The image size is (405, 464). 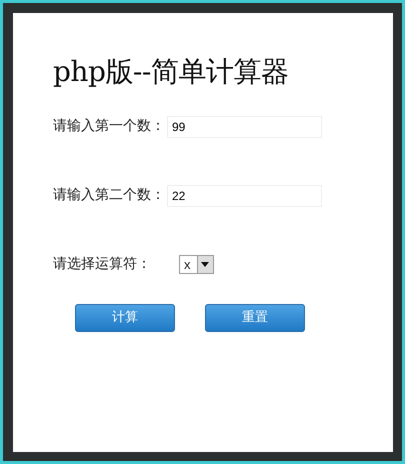 I want to click on number-input: 99, so click(x=244, y=127).